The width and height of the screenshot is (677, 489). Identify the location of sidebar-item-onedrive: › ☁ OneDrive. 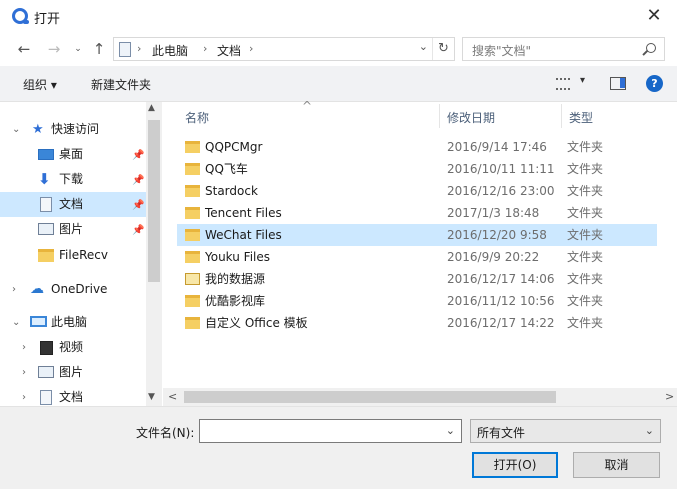
(73, 289).